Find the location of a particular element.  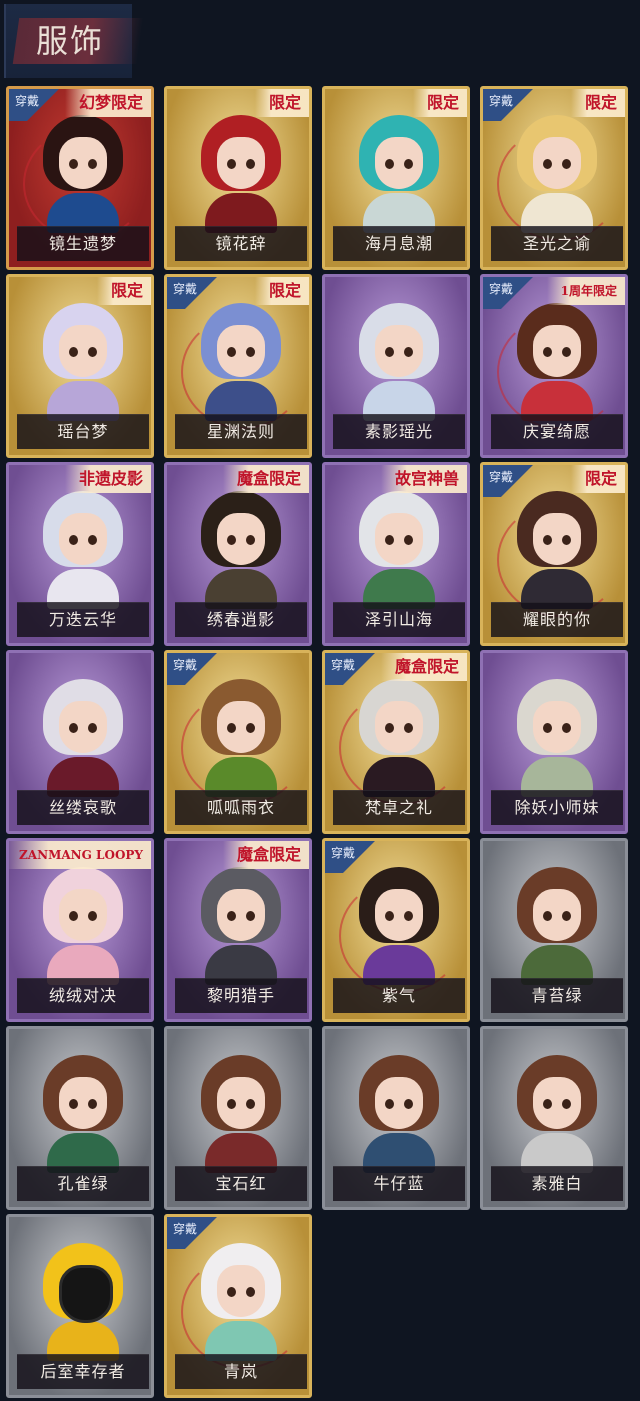

costume-name: 海月息潮 is located at coordinates (399, 243).